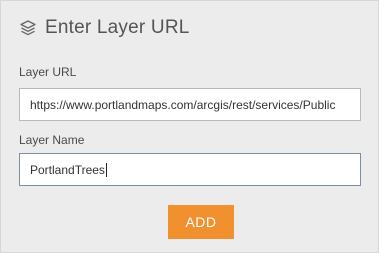 The width and height of the screenshot is (379, 253). Describe the element at coordinates (117, 27) in the screenshot. I see `panel-title: Enter Layer URL` at that location.